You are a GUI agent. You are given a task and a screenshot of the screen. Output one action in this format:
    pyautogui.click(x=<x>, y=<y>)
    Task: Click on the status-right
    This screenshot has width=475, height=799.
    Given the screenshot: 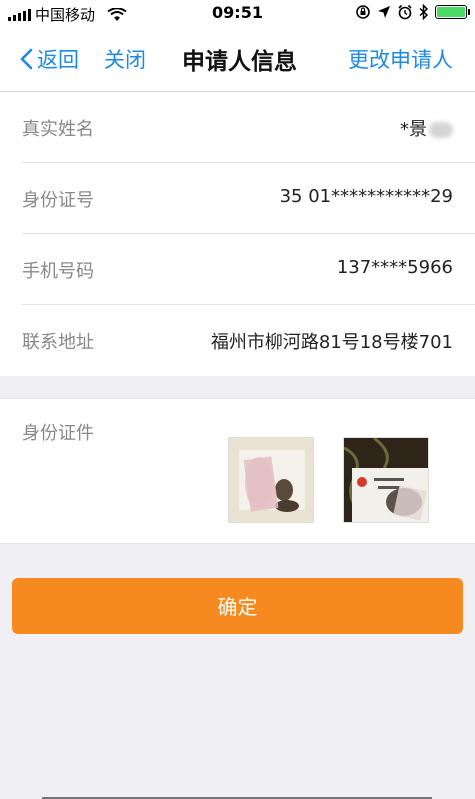 What is the action you would take?
    pyautogui.click(x=412, y=12)
    